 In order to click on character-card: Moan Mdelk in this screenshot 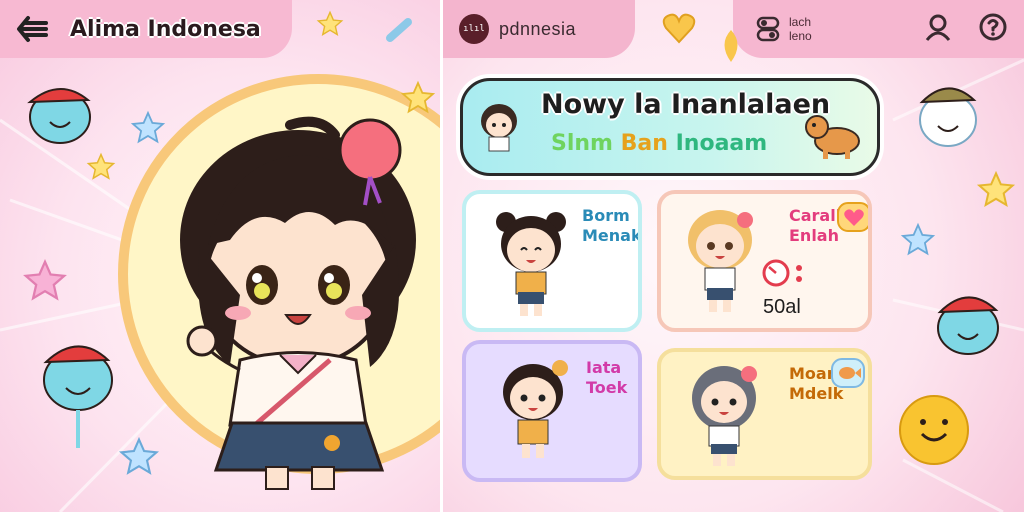, I will do `click(764, 414)`.